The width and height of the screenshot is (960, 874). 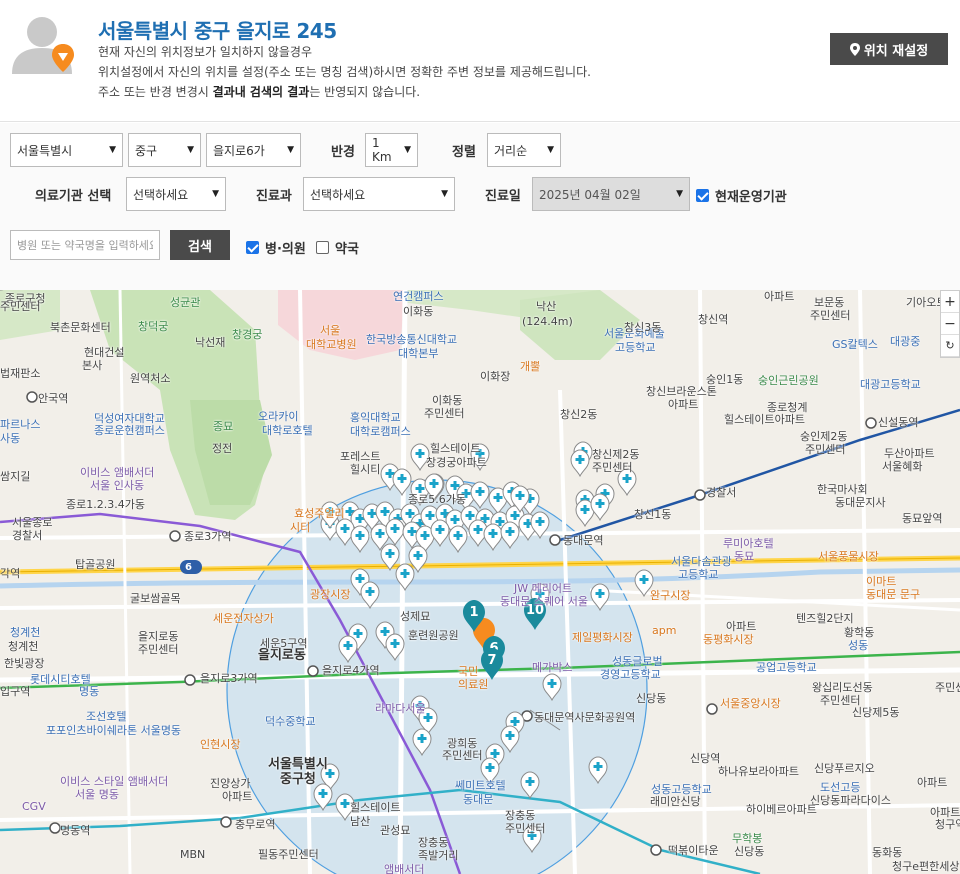 I want to click on zoom-out-button: −, so click(x=950, y=324).